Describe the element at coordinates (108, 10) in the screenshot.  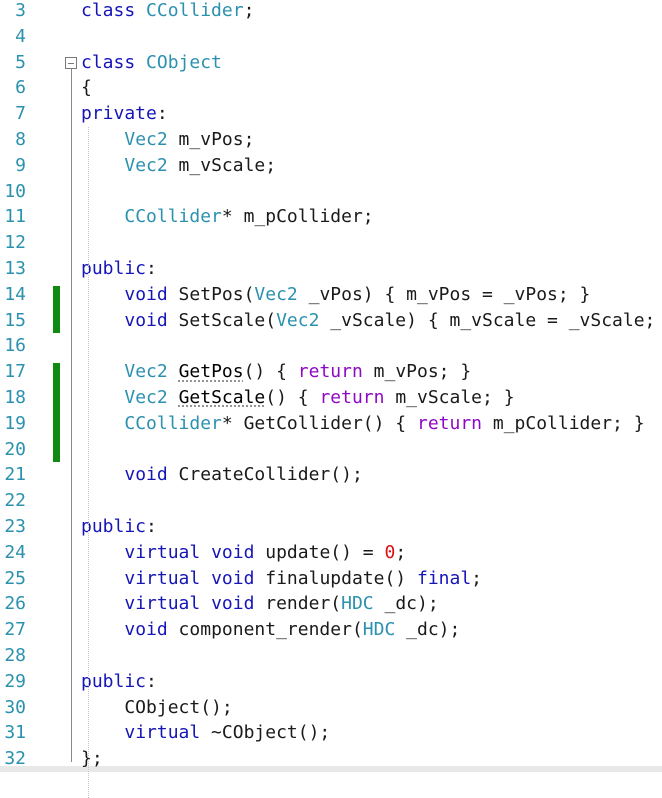
I see `code-token: class` at that location.